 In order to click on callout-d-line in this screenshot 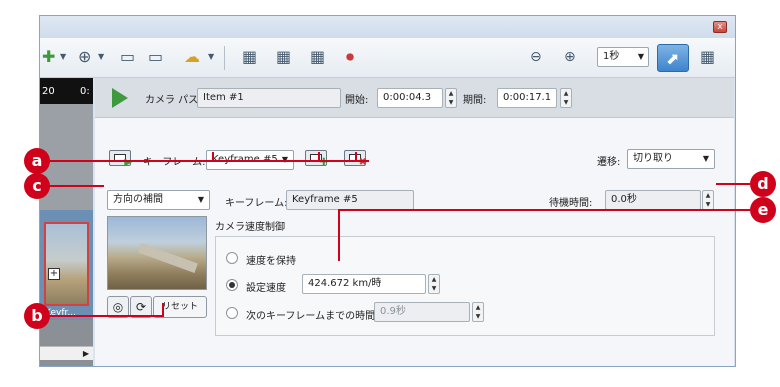, I will do `click(733, 184)`.